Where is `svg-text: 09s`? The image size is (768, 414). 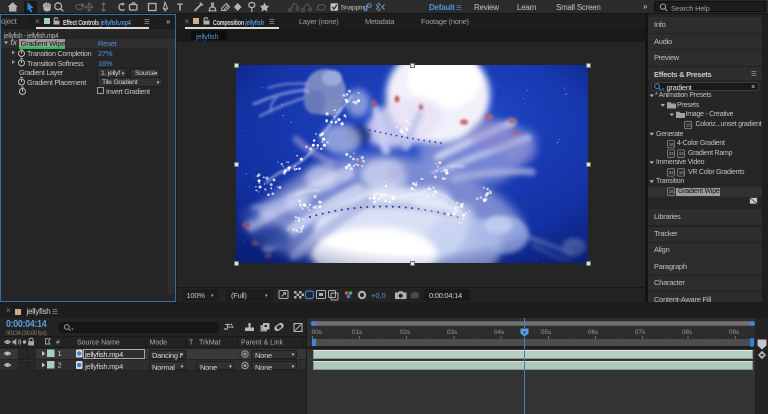 svg-text: 09s is located at coordinates (734, 332).